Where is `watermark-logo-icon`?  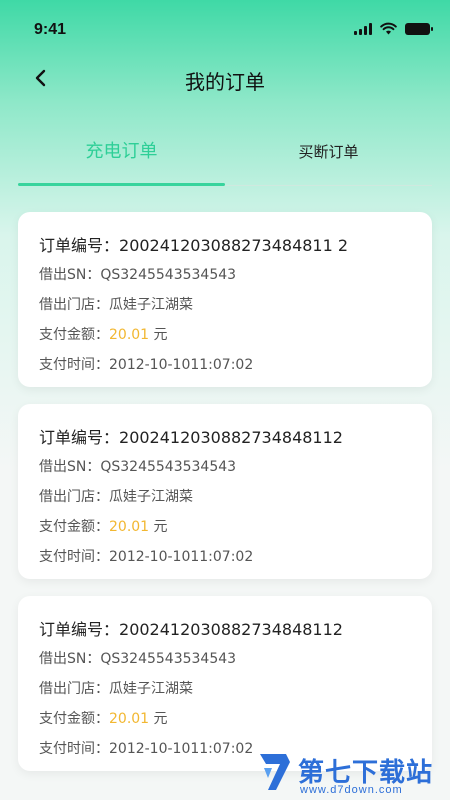 watermark-logo-icon is located at coordinates (275, 772).